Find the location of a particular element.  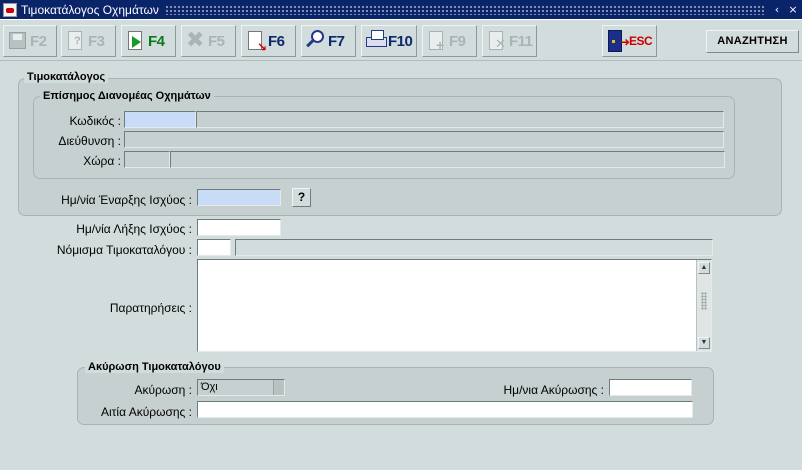

currency-code-field is located at coordinates (214, 247).